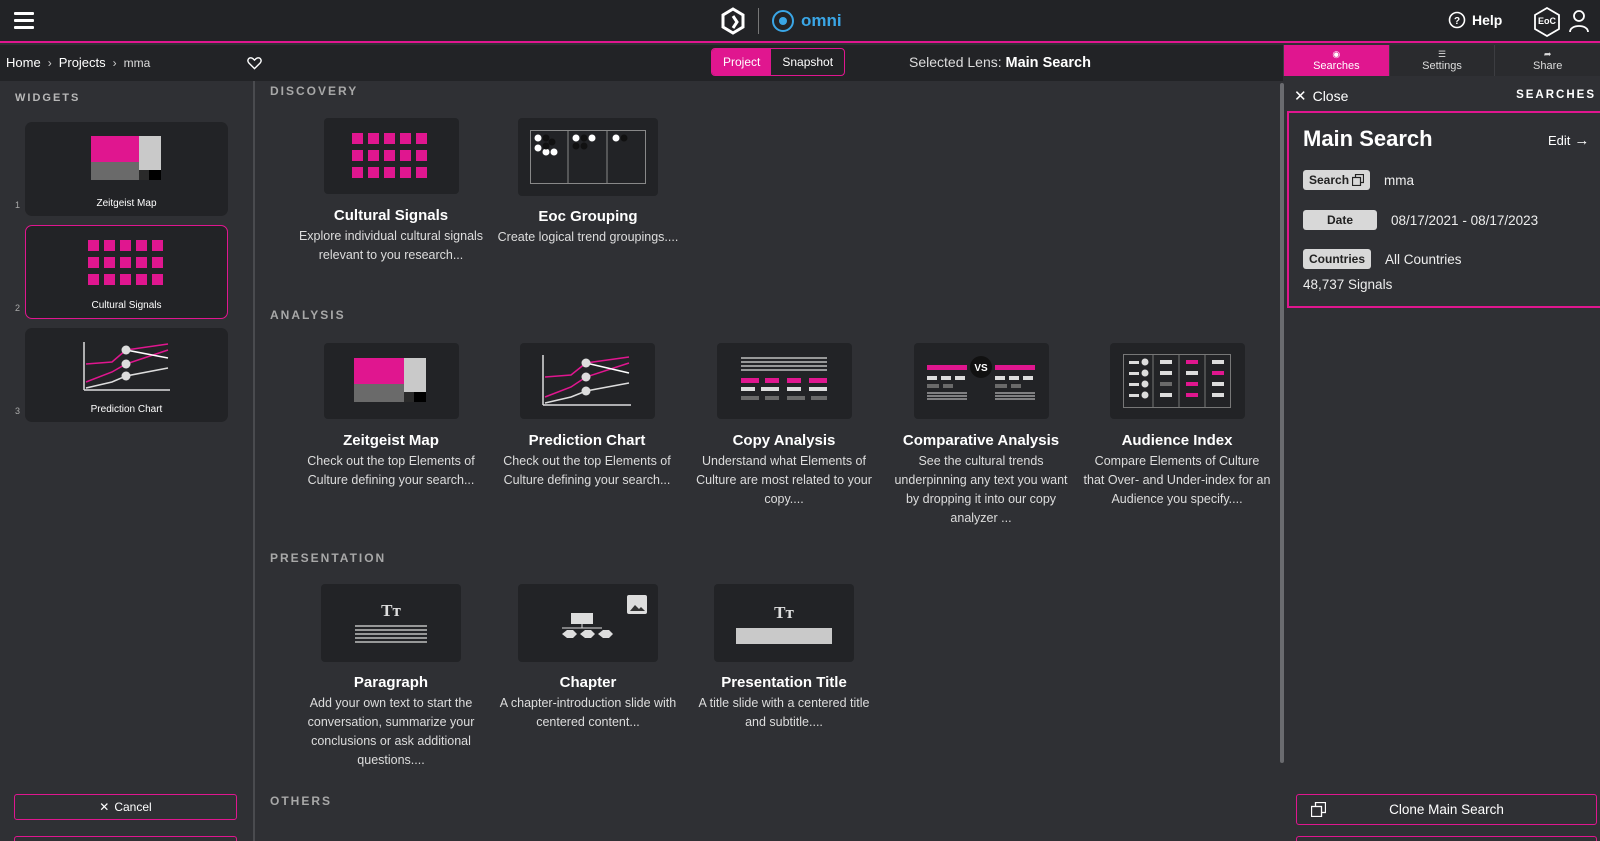 This screenshot has height=841, width=1600. I want to click on toggle-snapshot: Snapshot, so click(807, 62).